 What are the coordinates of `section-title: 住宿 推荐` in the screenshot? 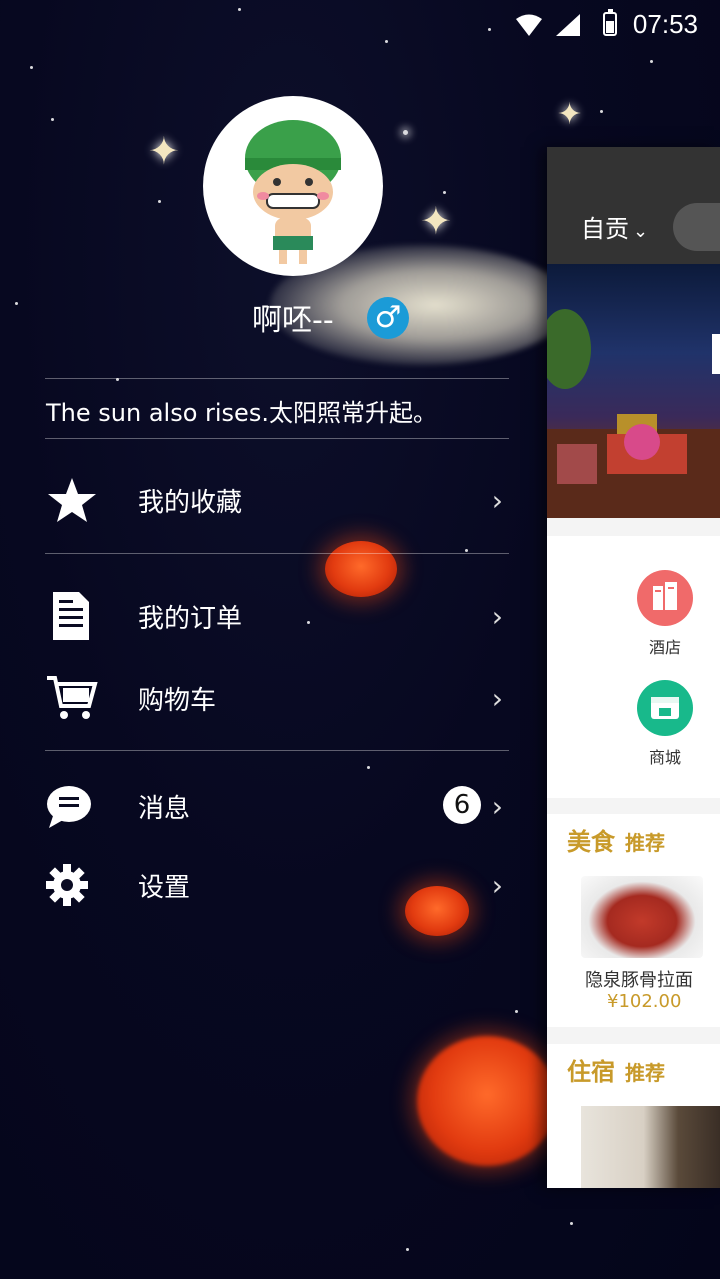 It's located at (616, 1072).